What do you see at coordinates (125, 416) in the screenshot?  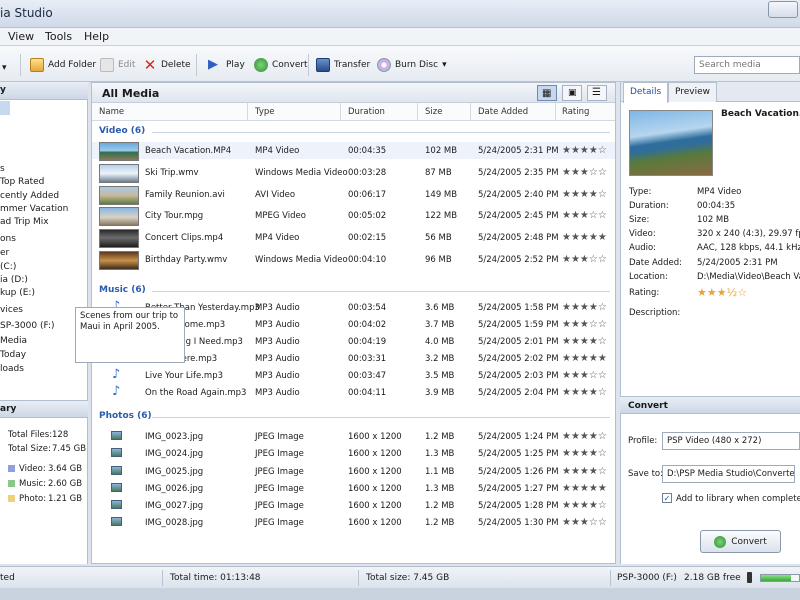 I see `group-header-photos: Photos (6)` at bounding box center [125, 416].